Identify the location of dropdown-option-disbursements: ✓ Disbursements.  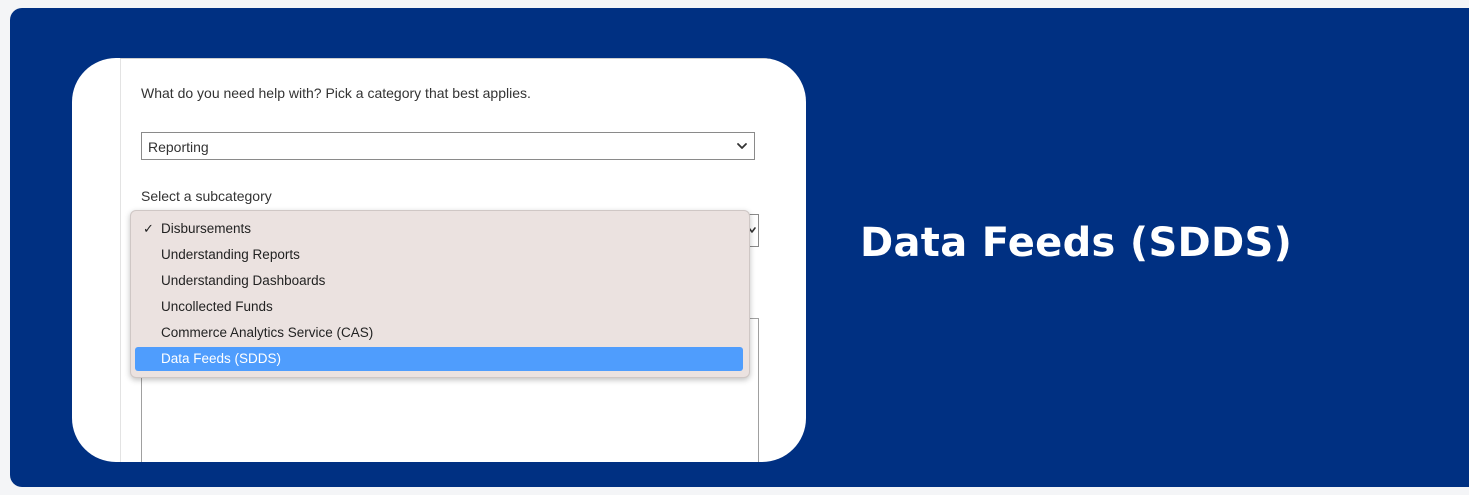
(439, 229).